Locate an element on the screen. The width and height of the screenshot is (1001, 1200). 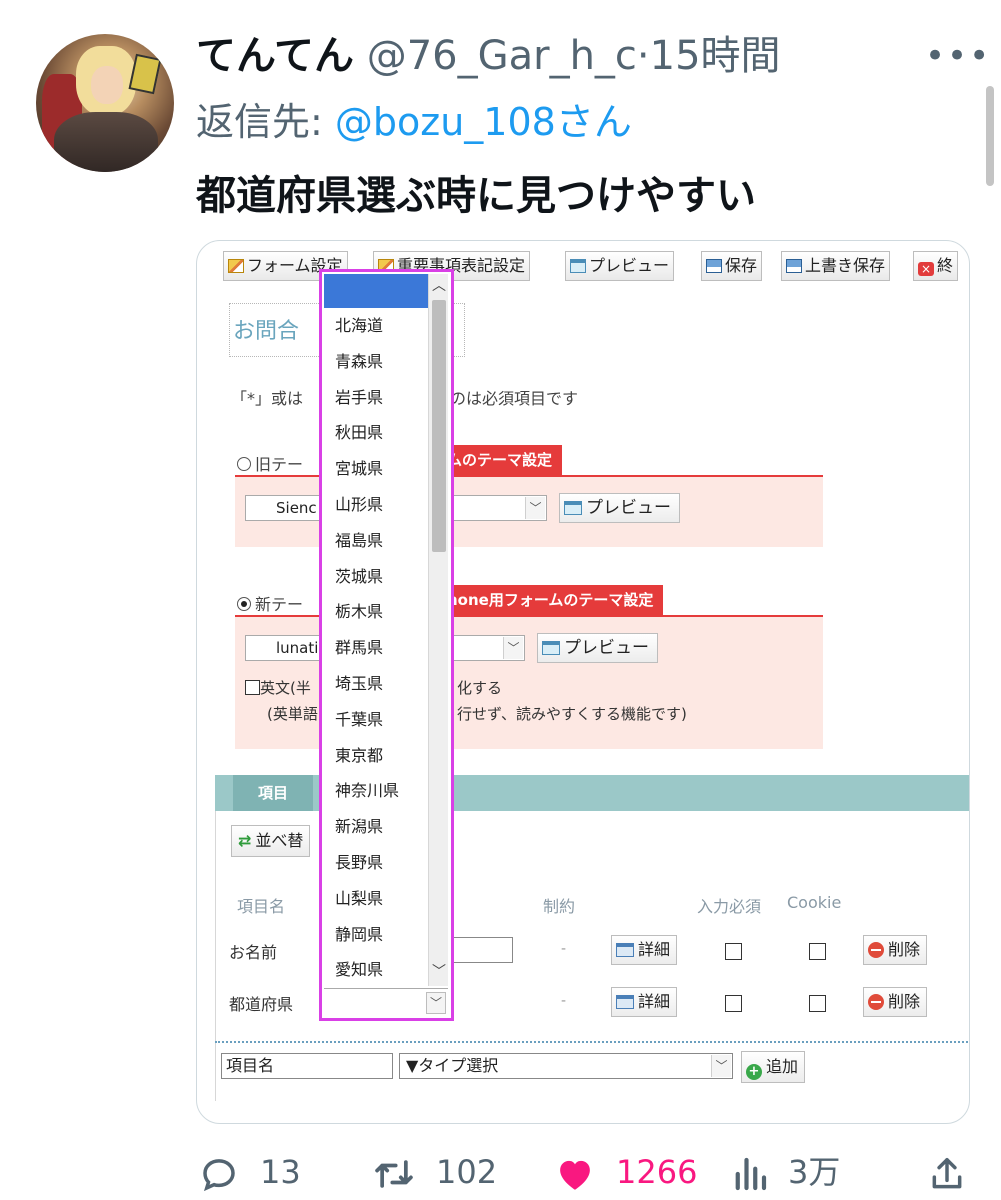
retweet-count: 102 is located at coordinates (467, 1172).